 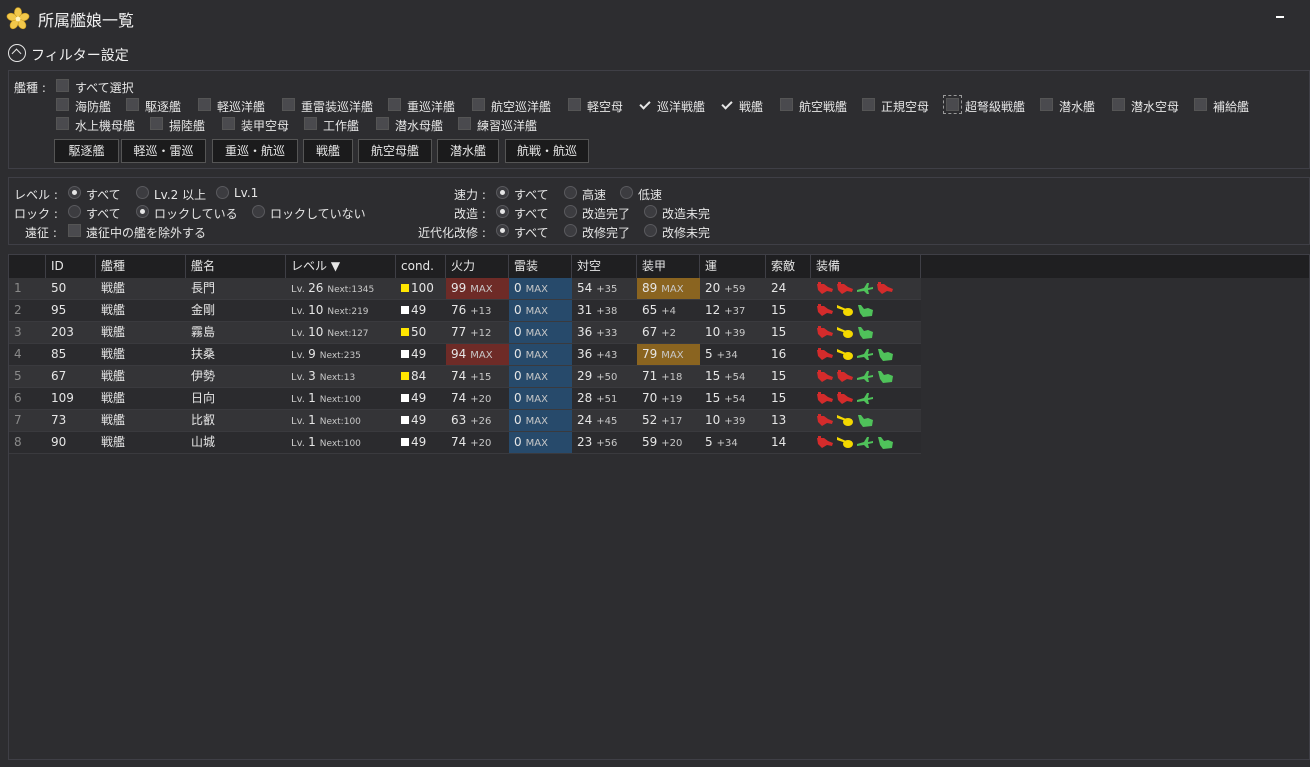 I want to click on column-header: 運, so click(x=733, y=266).